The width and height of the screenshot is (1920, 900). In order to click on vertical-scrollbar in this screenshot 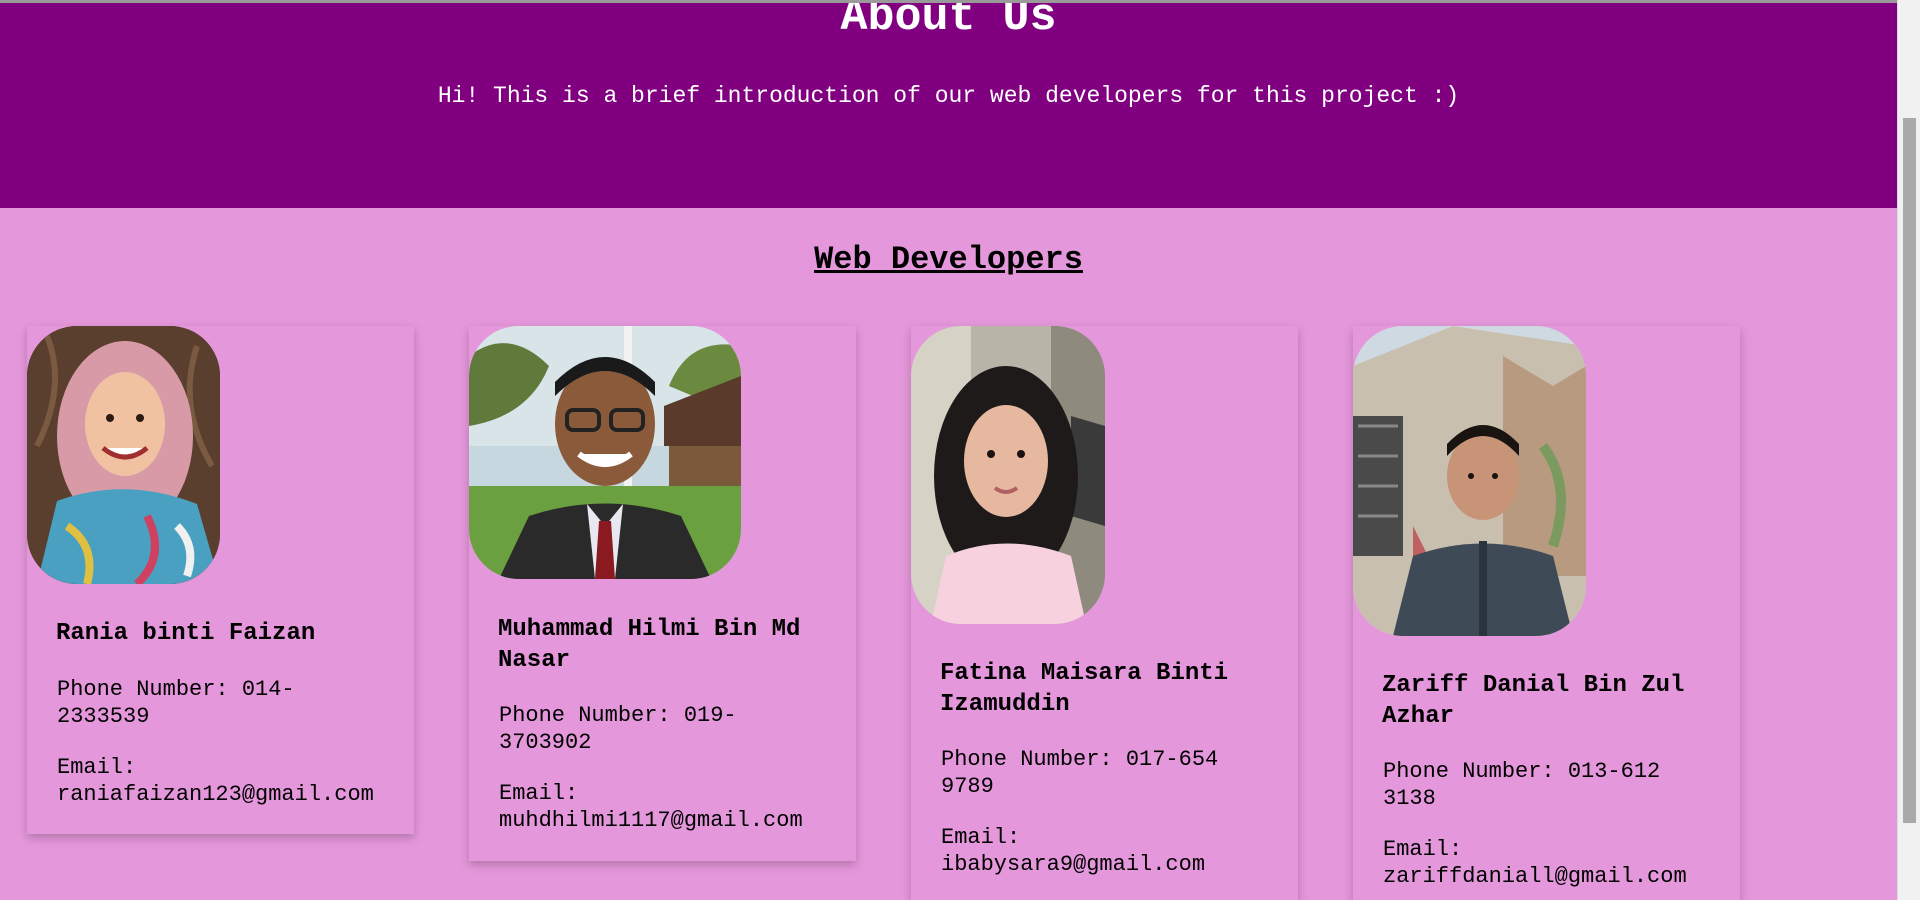, I will do `click(1908, 450)`.